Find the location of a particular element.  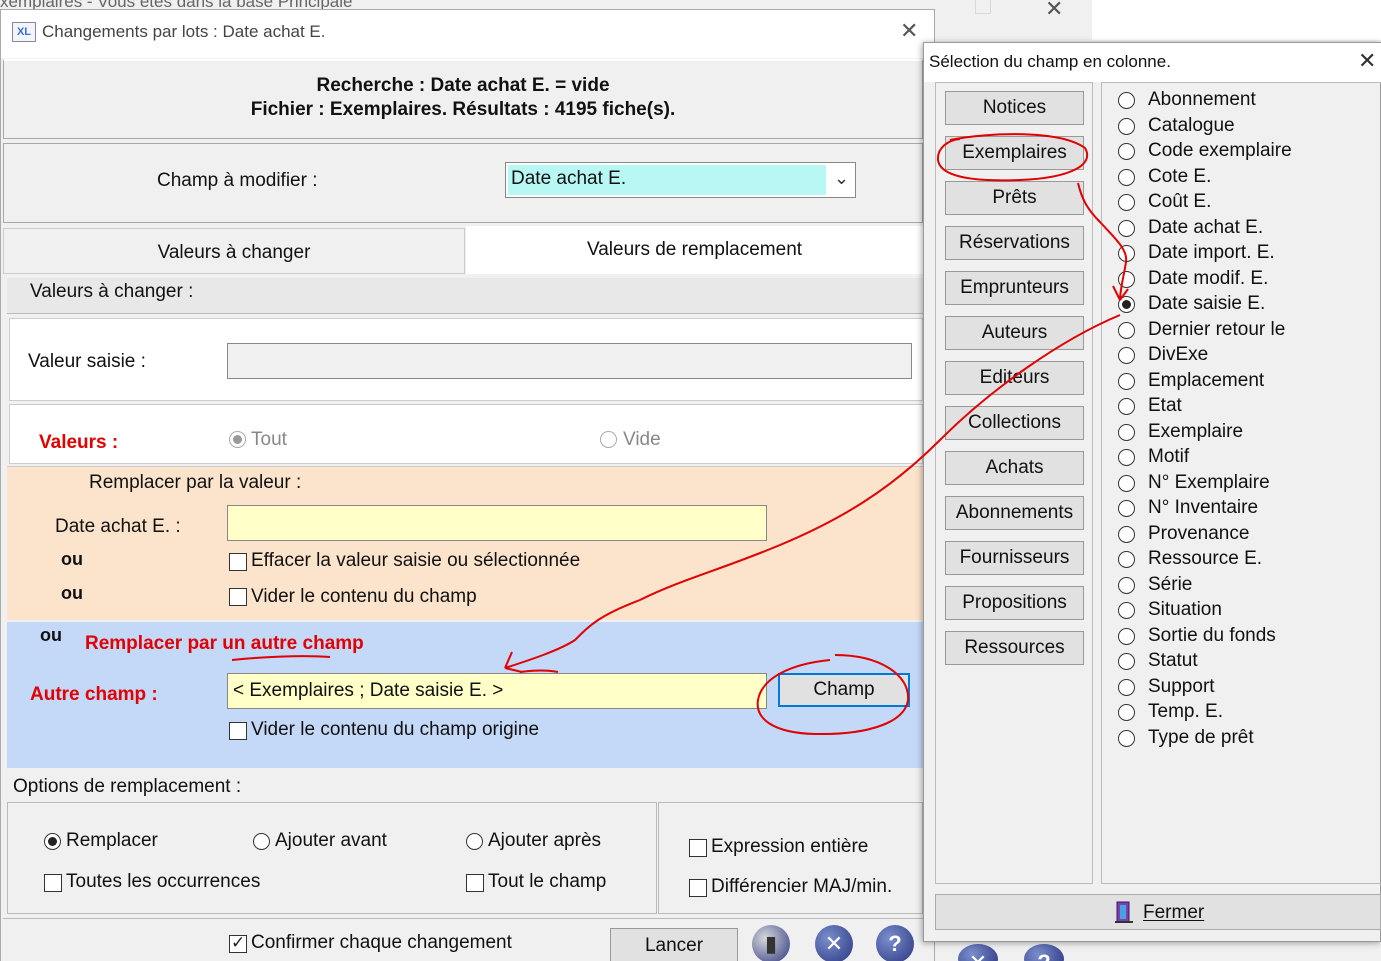

field-label: Dernier retour le is located at coordinates (1217, 329).